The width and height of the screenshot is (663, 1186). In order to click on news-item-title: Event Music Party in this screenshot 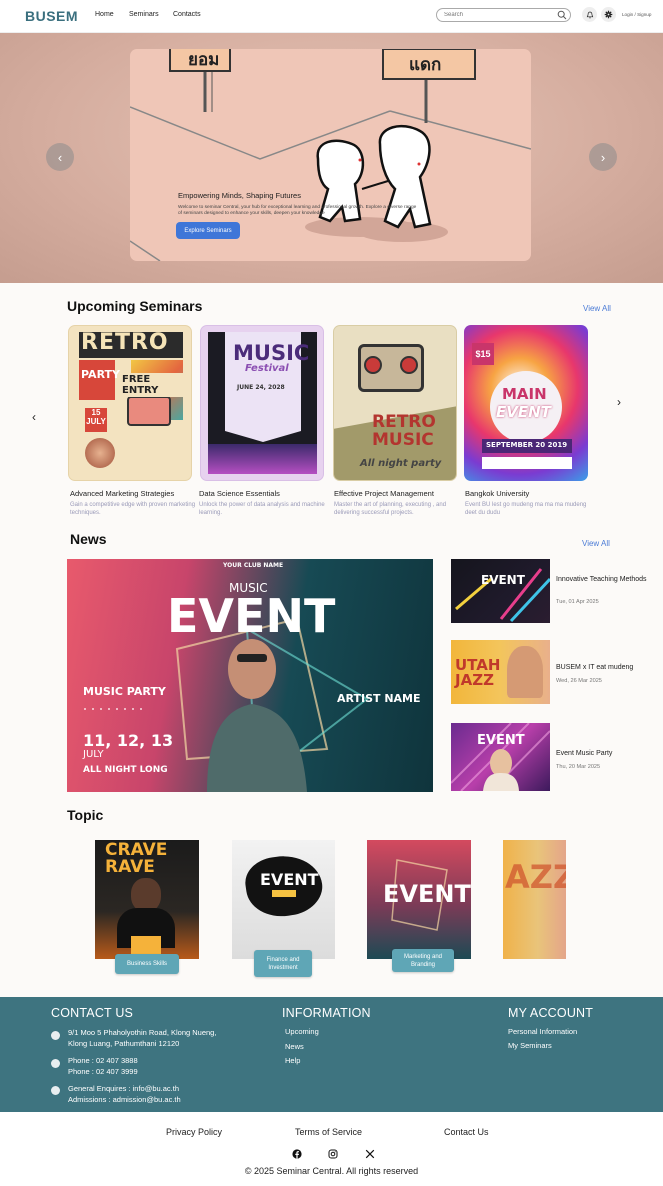, I will do `click(606, 754)`.